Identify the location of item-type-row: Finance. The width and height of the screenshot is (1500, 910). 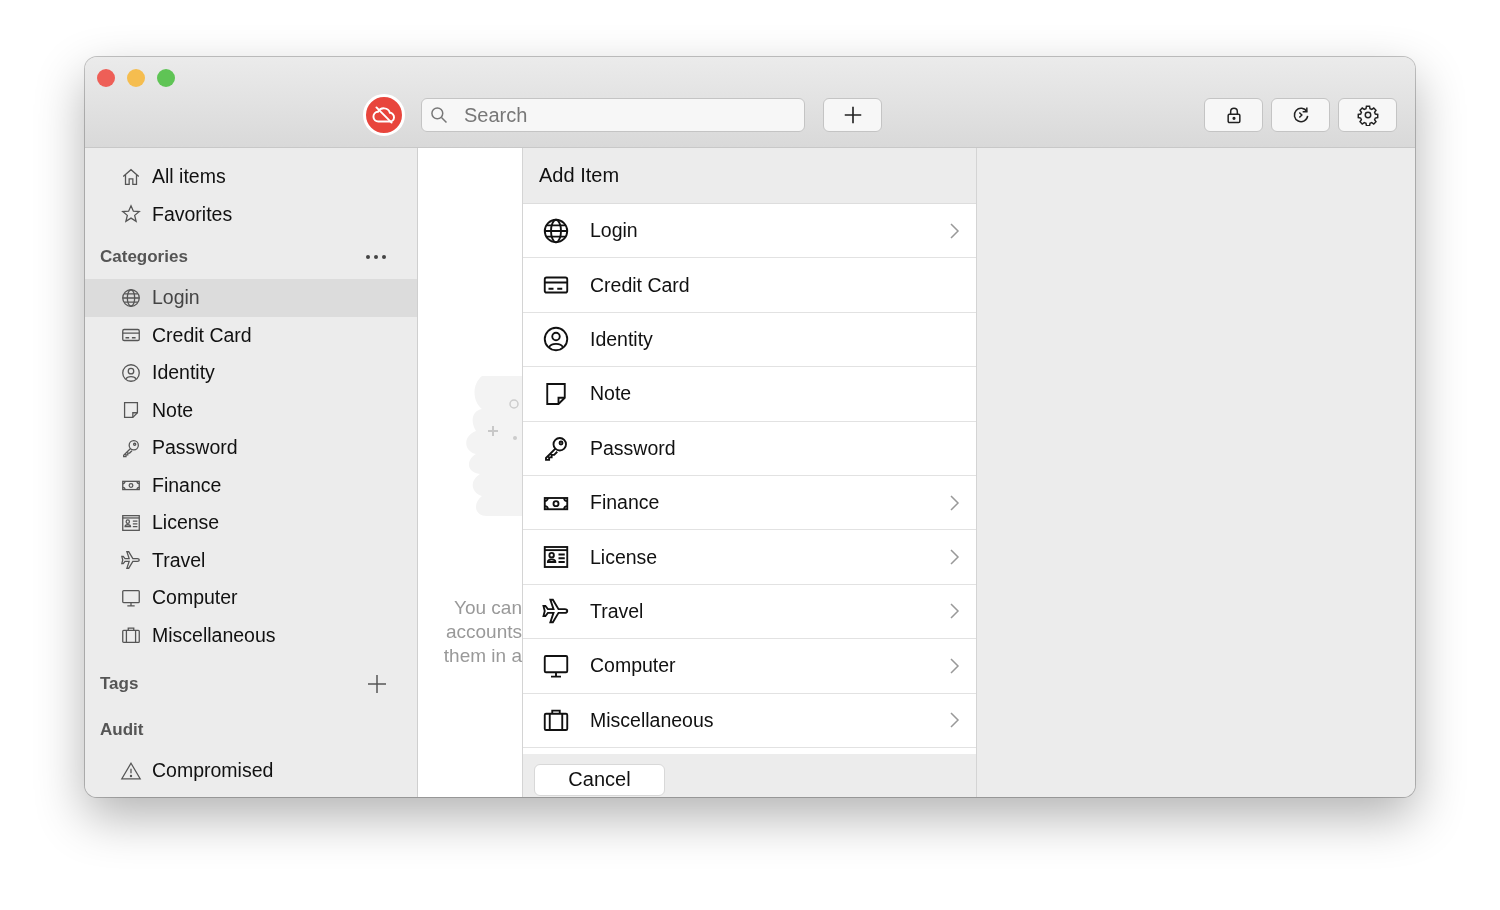
(749, 503).